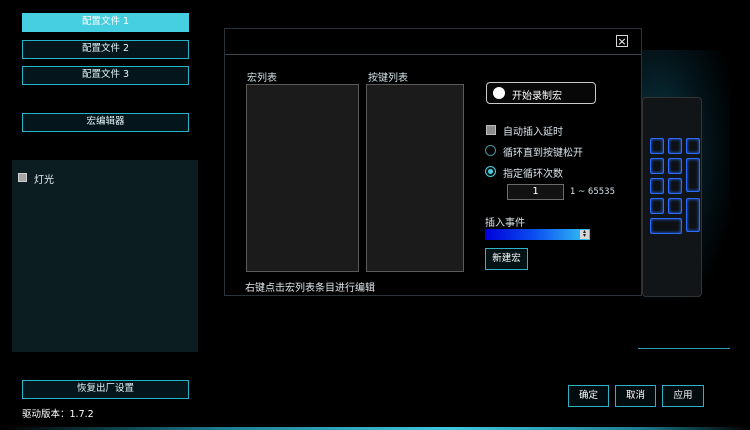  What do you see at coordinates (505, 223) in the screenshot?
I see `insert-event-label: 插入事件` at bounding box center [505, 223].